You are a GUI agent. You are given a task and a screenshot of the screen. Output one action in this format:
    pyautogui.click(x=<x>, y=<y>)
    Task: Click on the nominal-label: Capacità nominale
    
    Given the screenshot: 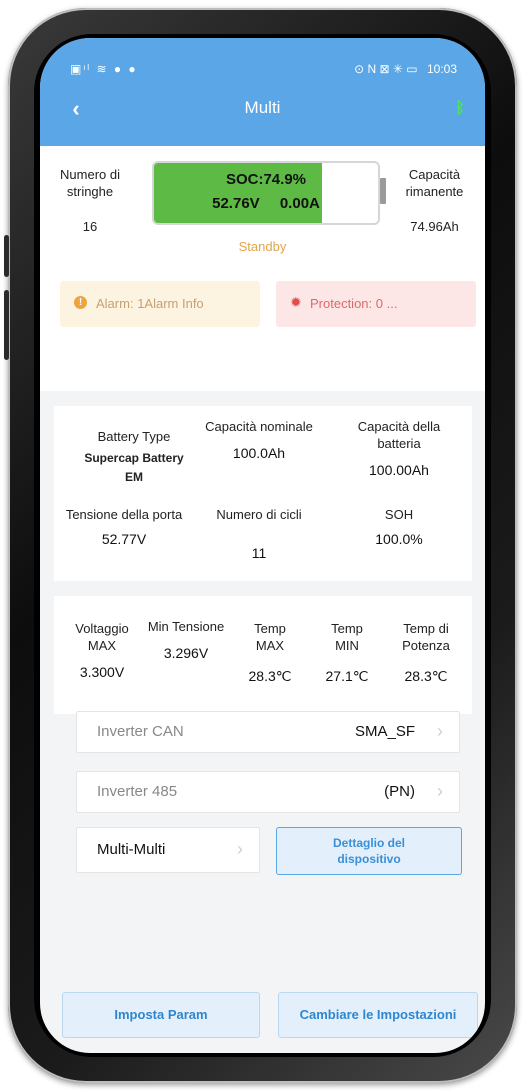 What is the action you would take?
    pyautogui.click(x=259, y=426)
    